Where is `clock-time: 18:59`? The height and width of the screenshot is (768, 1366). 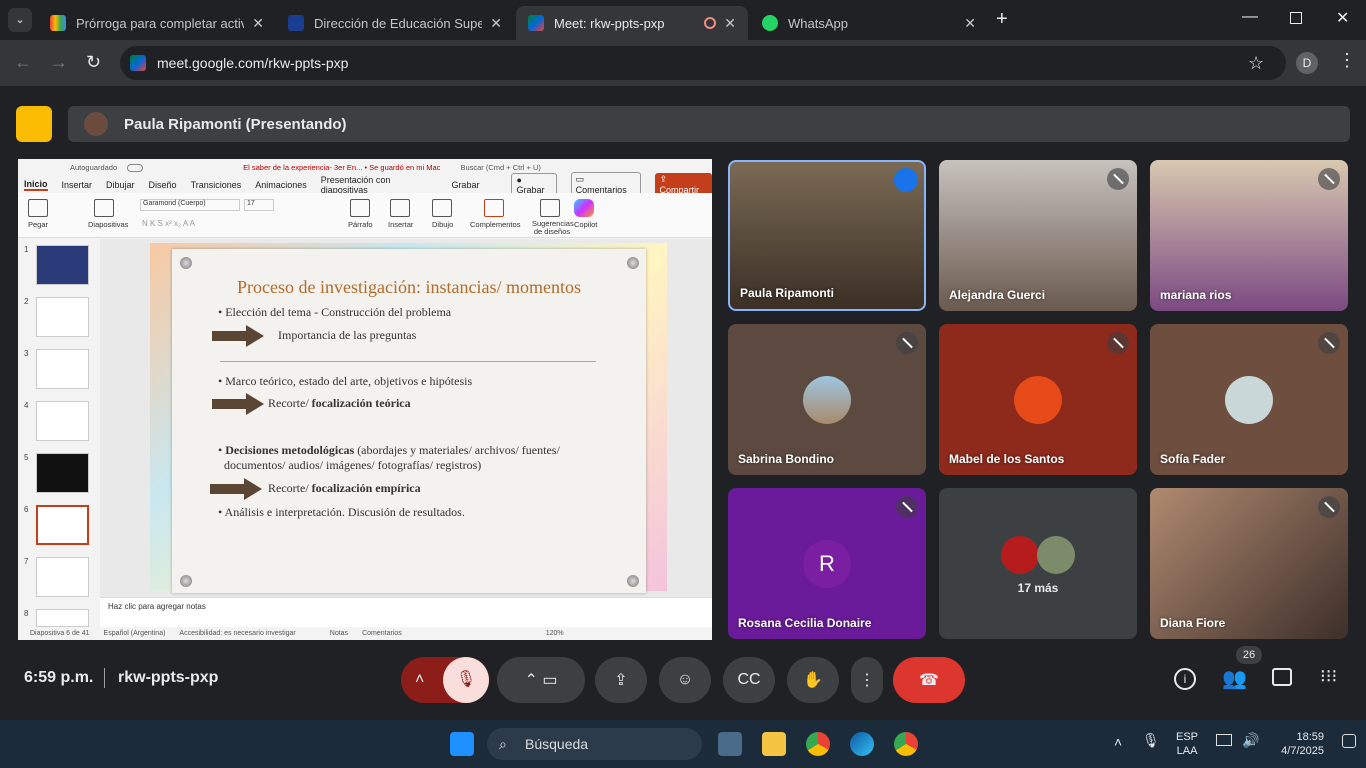
clock-time: 18:59 is located at coordinates (1310, 737).